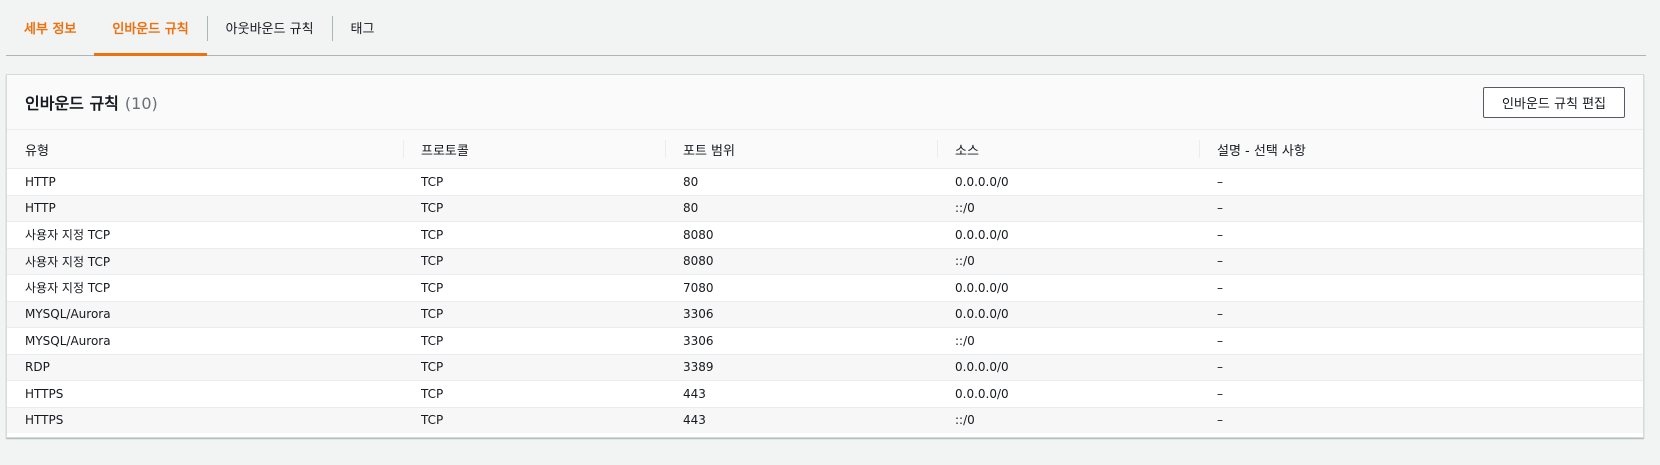 This screenshot has width=1660, height=465. I want to click on panel-title: 인바운드 규칙, so click(72, 103).